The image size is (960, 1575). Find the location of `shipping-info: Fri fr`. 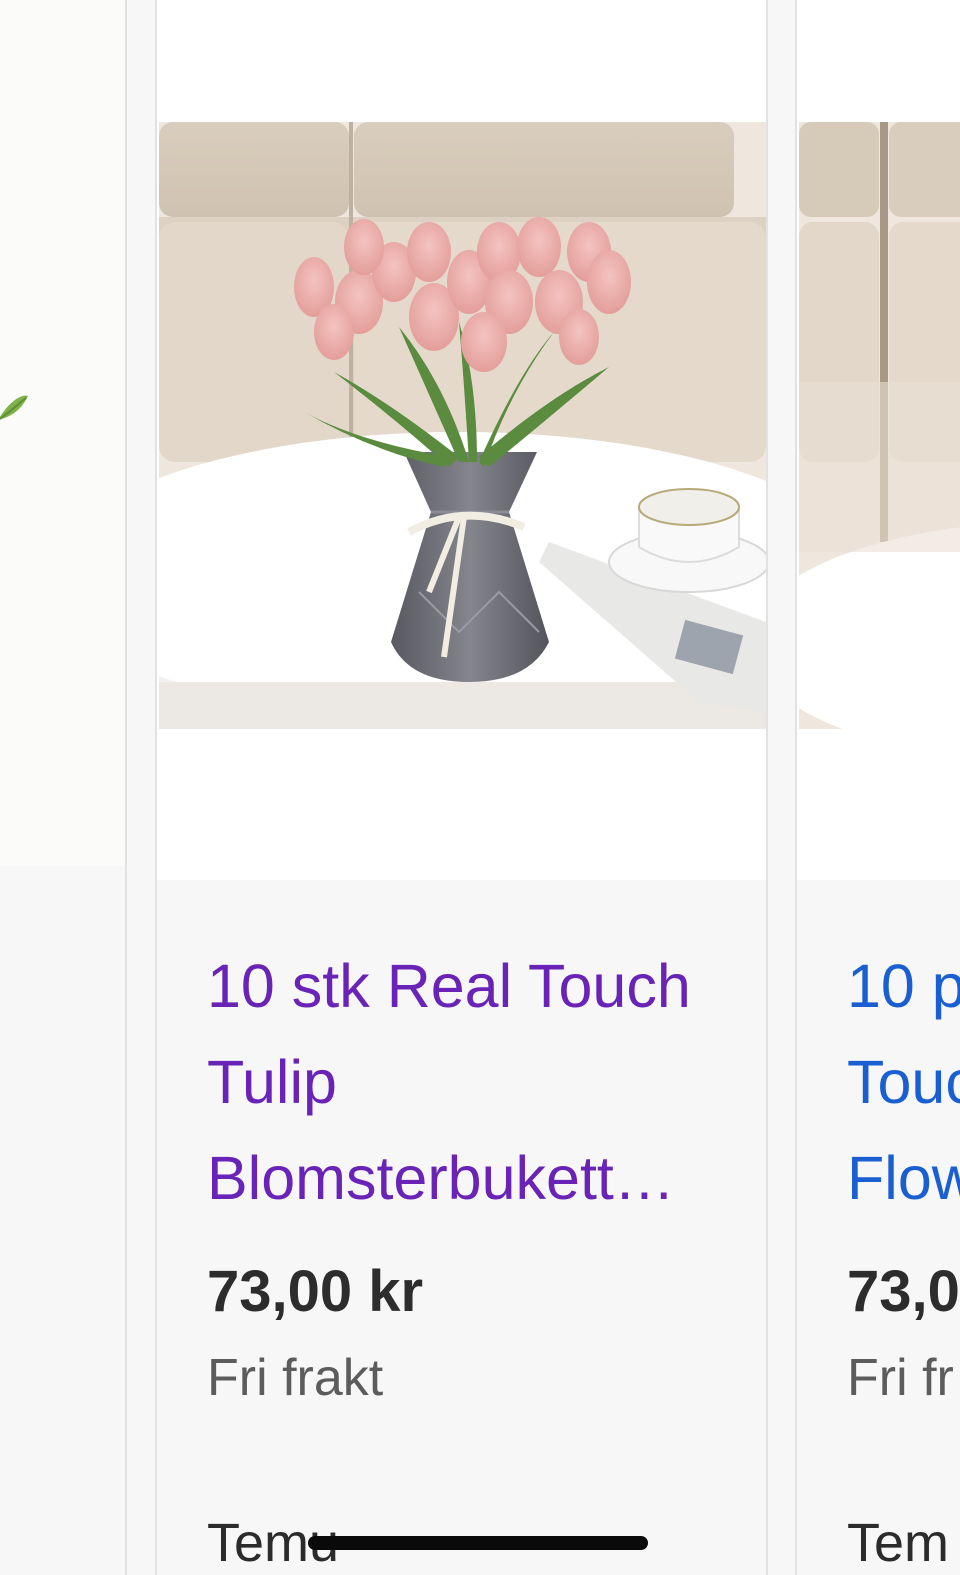

shipping-info: Fri fr is located at coordinates (900, 1378).